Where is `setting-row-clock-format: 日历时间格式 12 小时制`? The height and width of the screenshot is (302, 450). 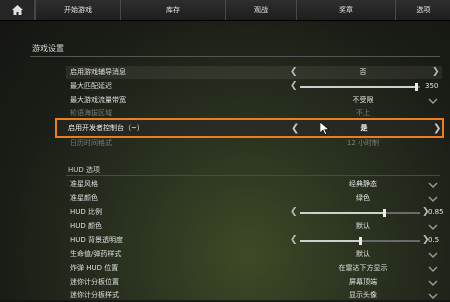
setting-row-clock-format: 日历时间格式 12 小时制 is located at coordinates (254, 143).